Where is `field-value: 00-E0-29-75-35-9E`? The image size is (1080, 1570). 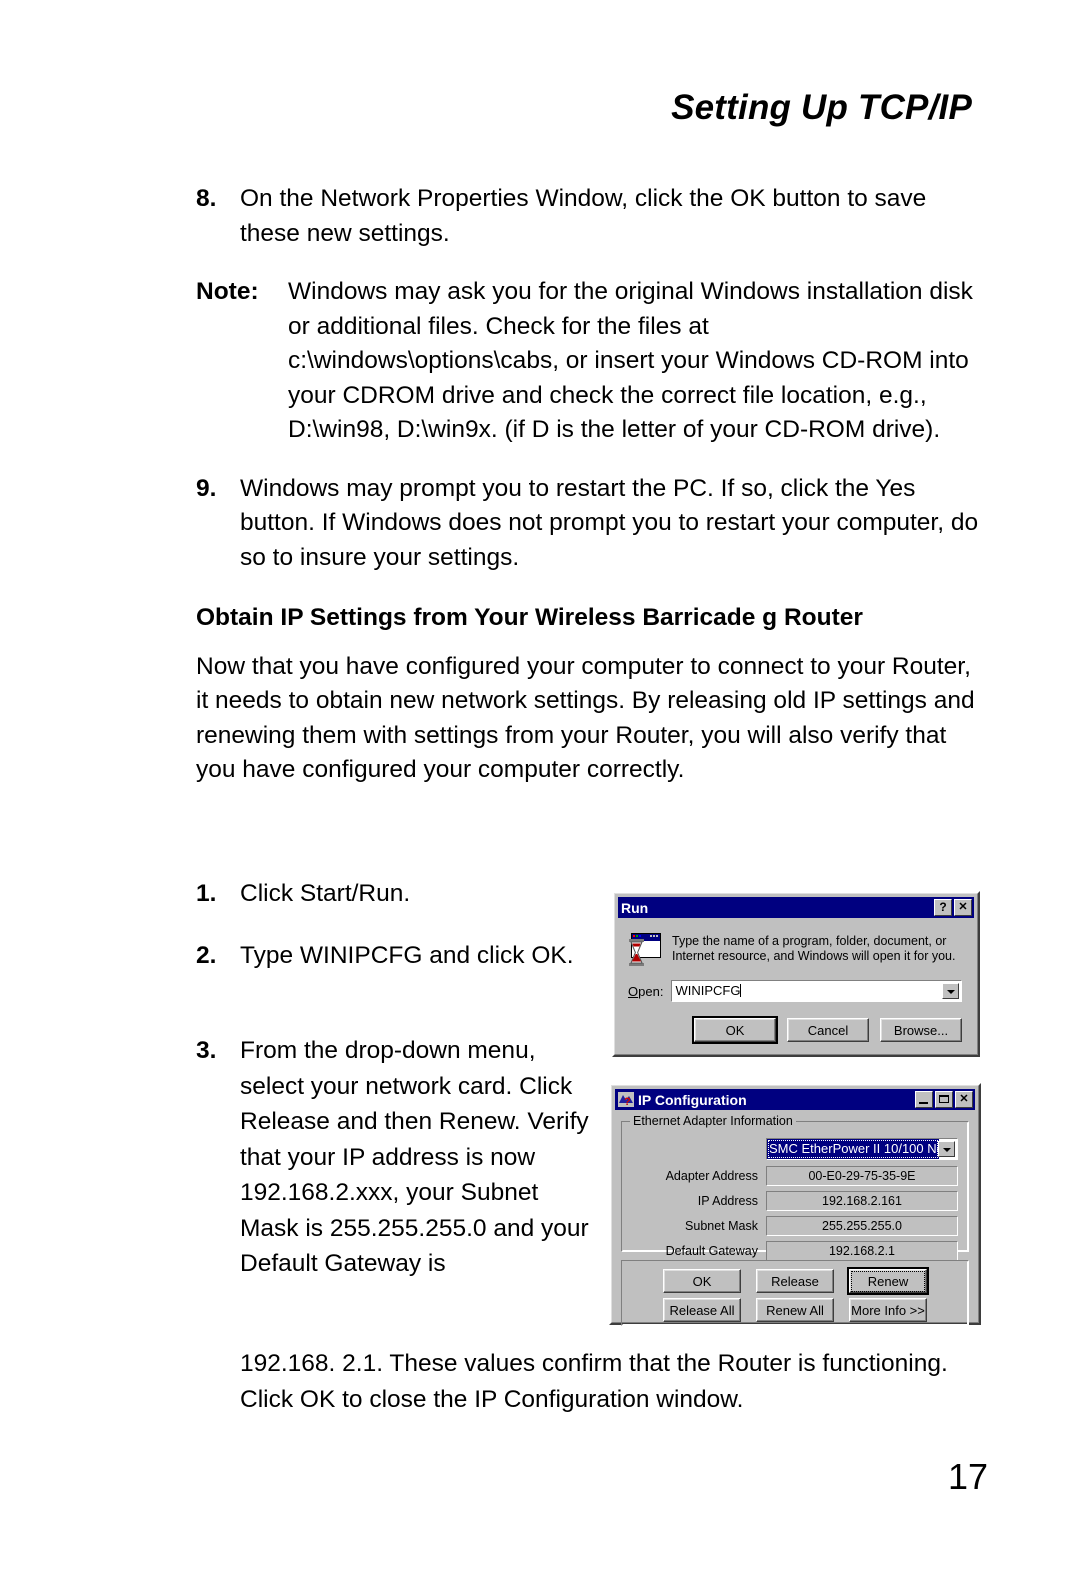
field-value: 00-E0-29-75-35-9E is located at coordinates (862, 1176).